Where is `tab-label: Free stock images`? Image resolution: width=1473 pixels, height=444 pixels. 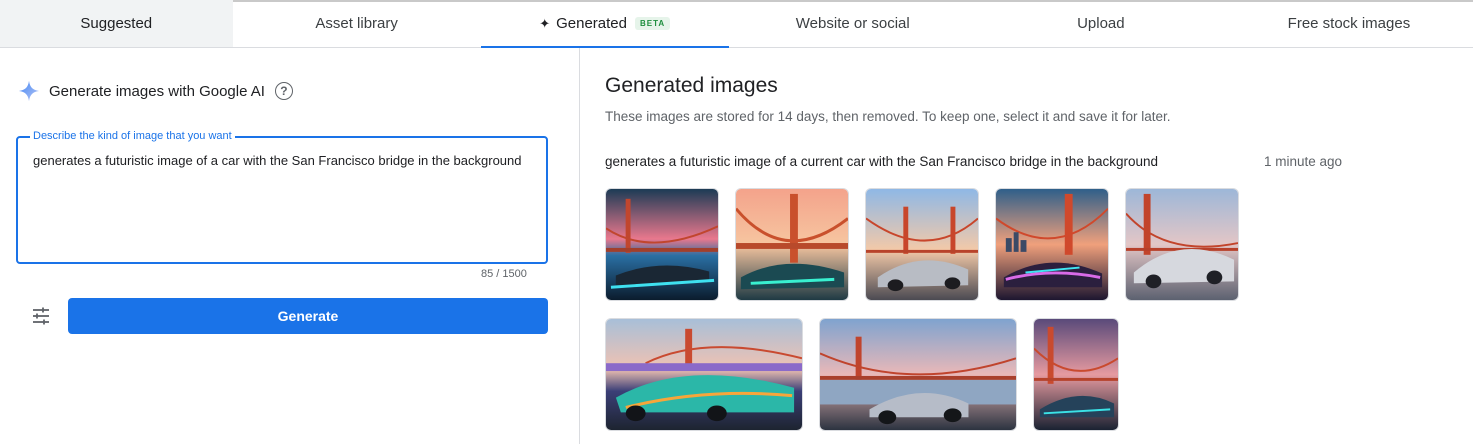
tab-label: Free stock images is located at coordinates (1349, 23).